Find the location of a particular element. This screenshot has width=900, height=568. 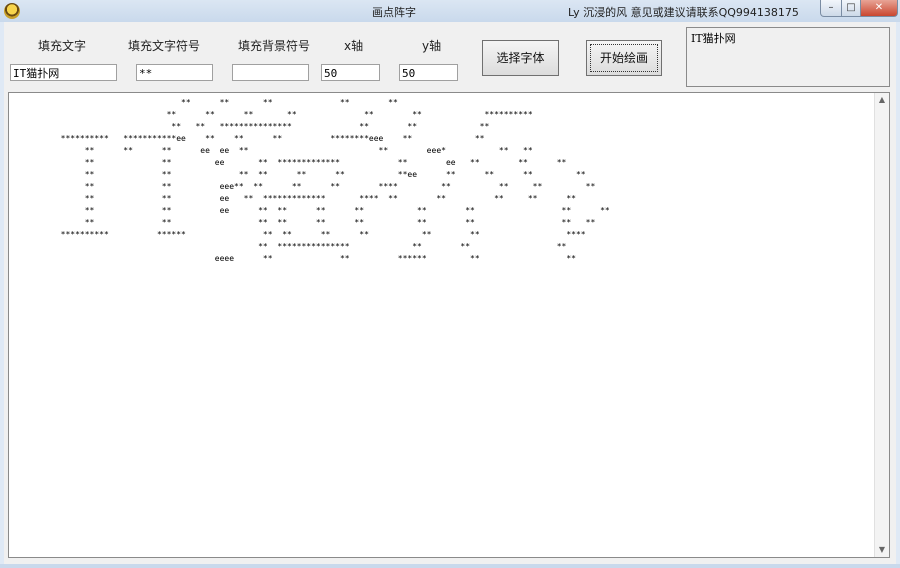

y-axis-label: y轴 is located at coordinates (432, 46).